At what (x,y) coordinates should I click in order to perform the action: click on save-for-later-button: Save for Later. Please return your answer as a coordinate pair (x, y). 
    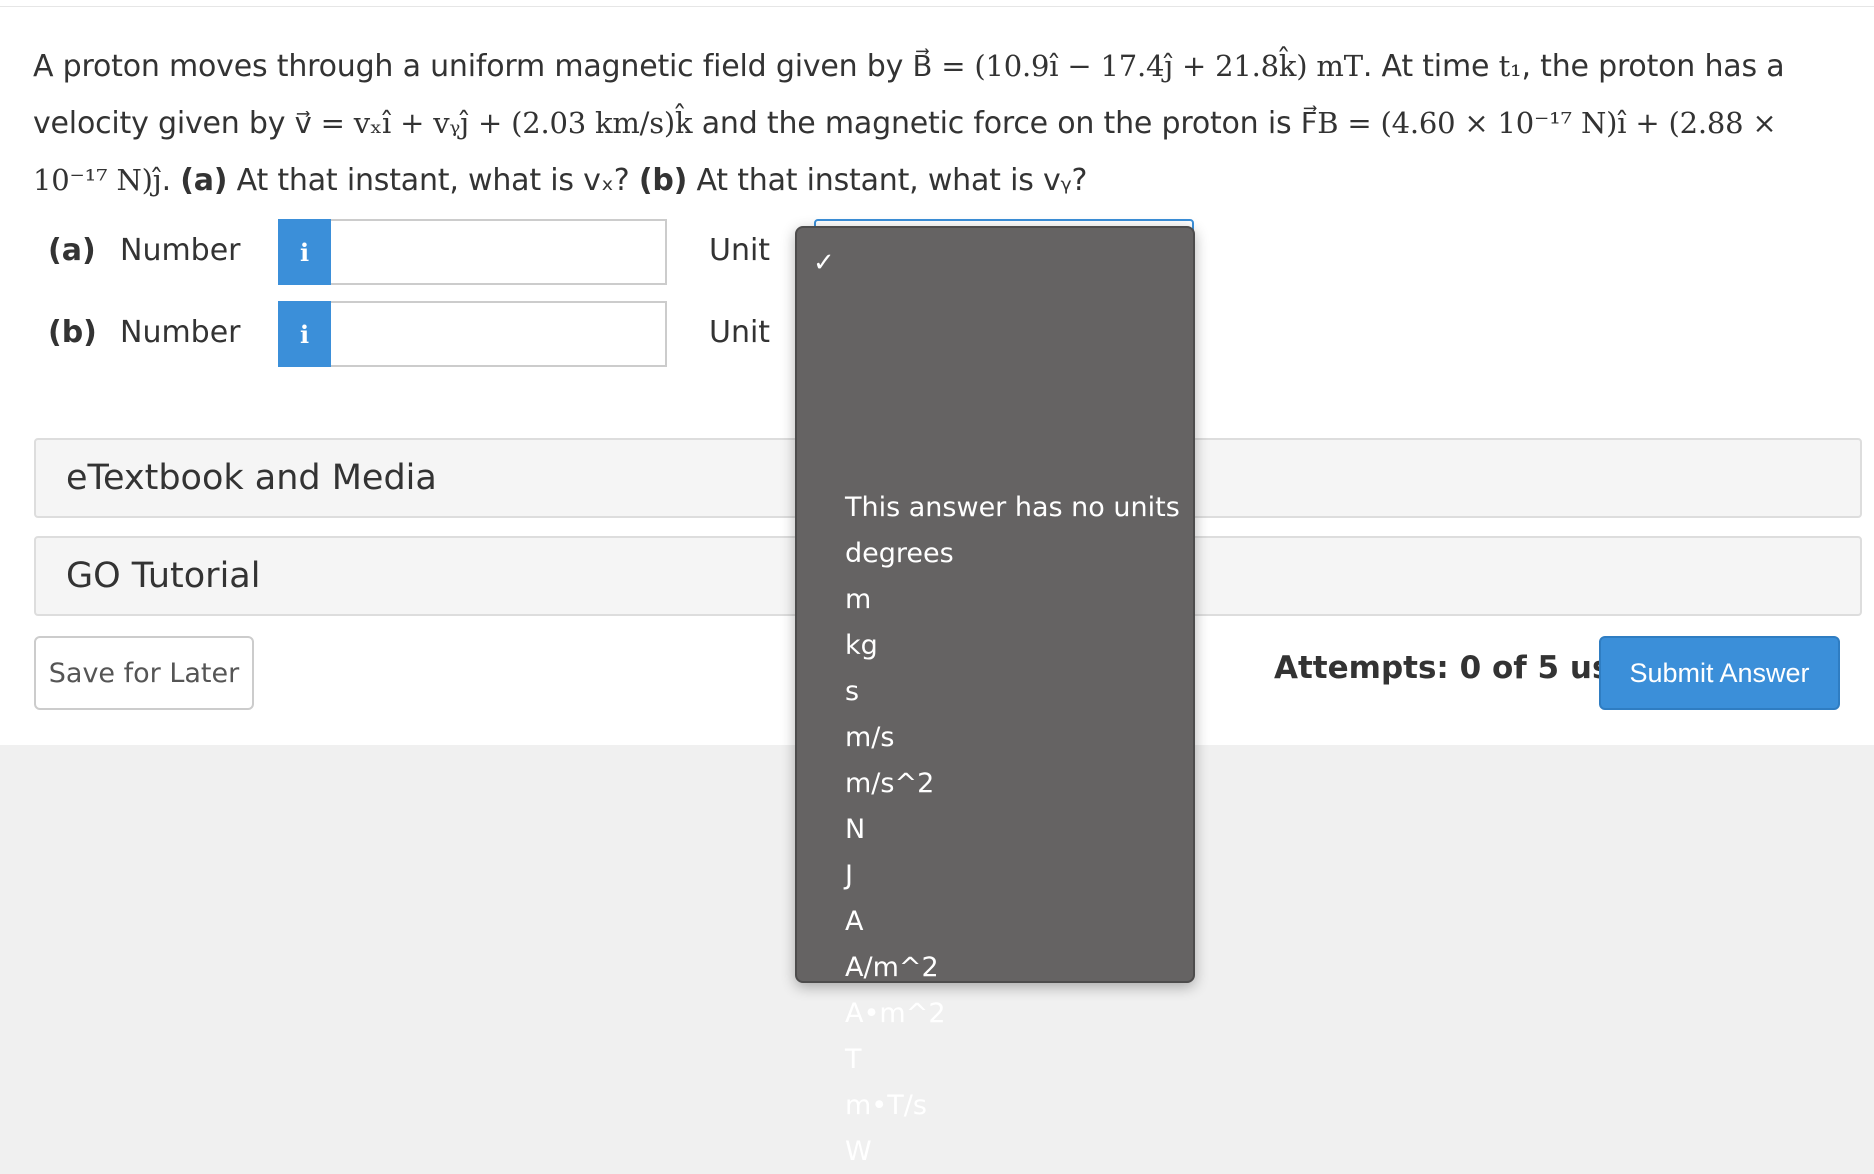
    Looking at the image, I should click on (144, 673).